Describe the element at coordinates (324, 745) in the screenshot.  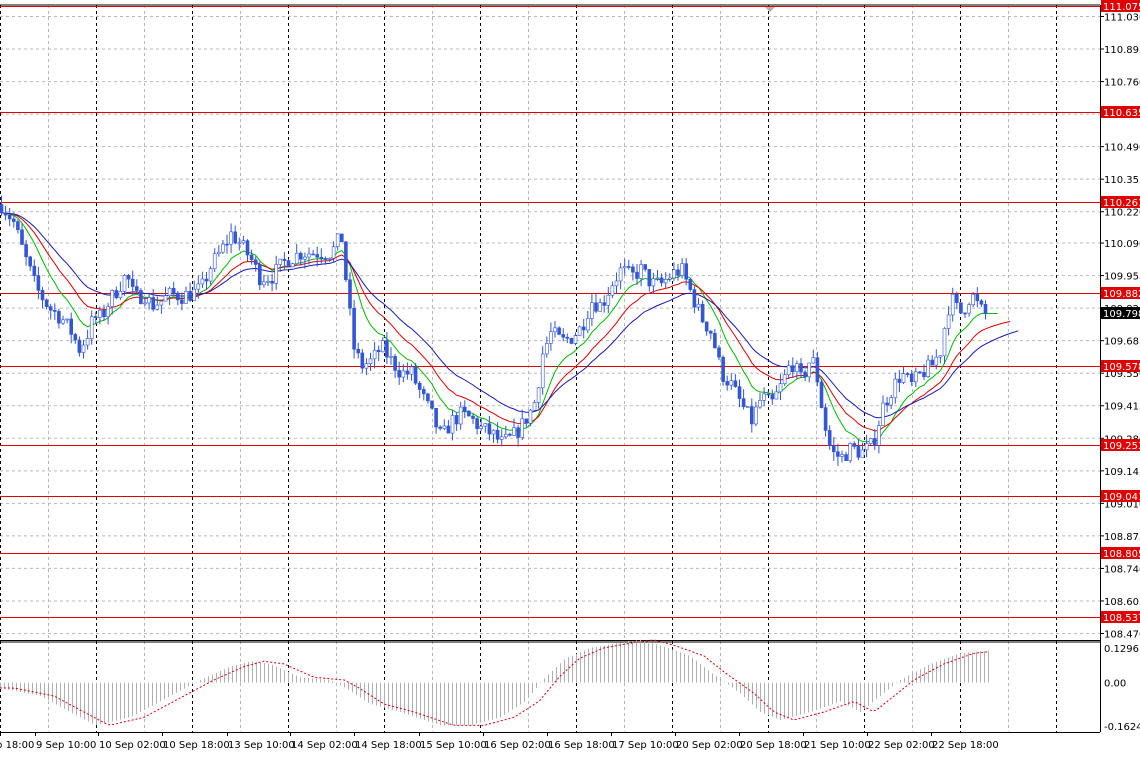
I see `time-tick-label: 14 Sep 02:00` at that location.